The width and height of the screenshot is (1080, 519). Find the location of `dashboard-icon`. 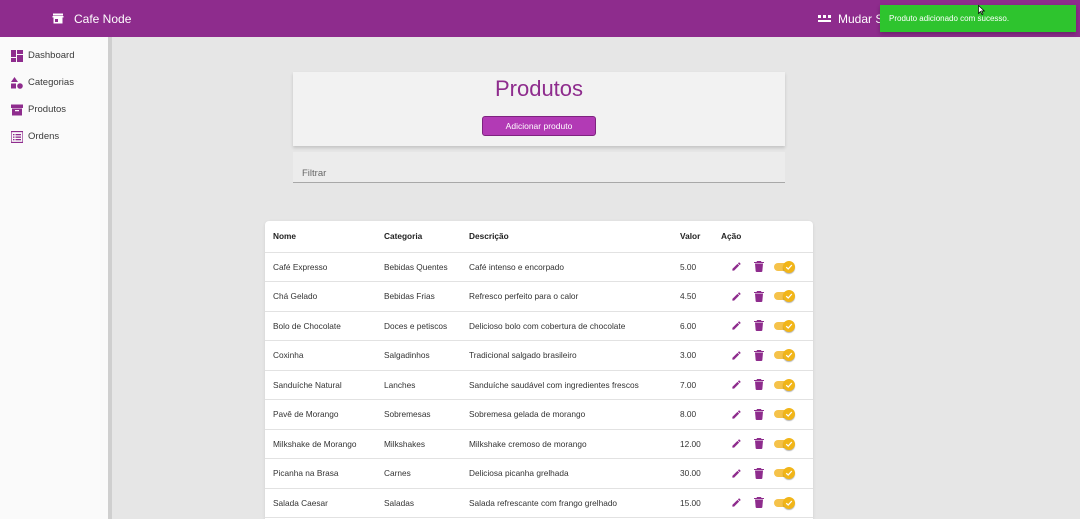

dashboard-icon is located at coordinates (17, 55).